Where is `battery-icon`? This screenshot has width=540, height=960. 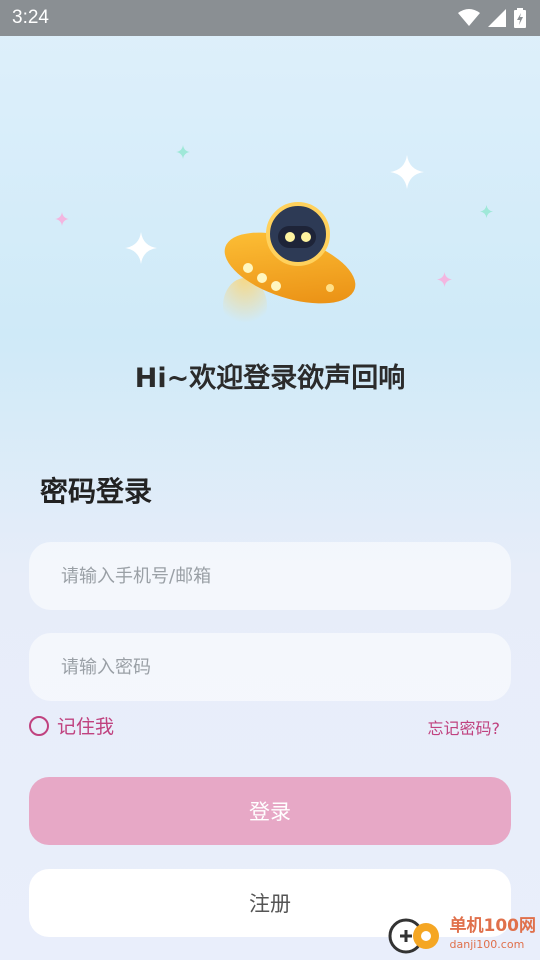
battery-icon is located at coordinates (520, 18).